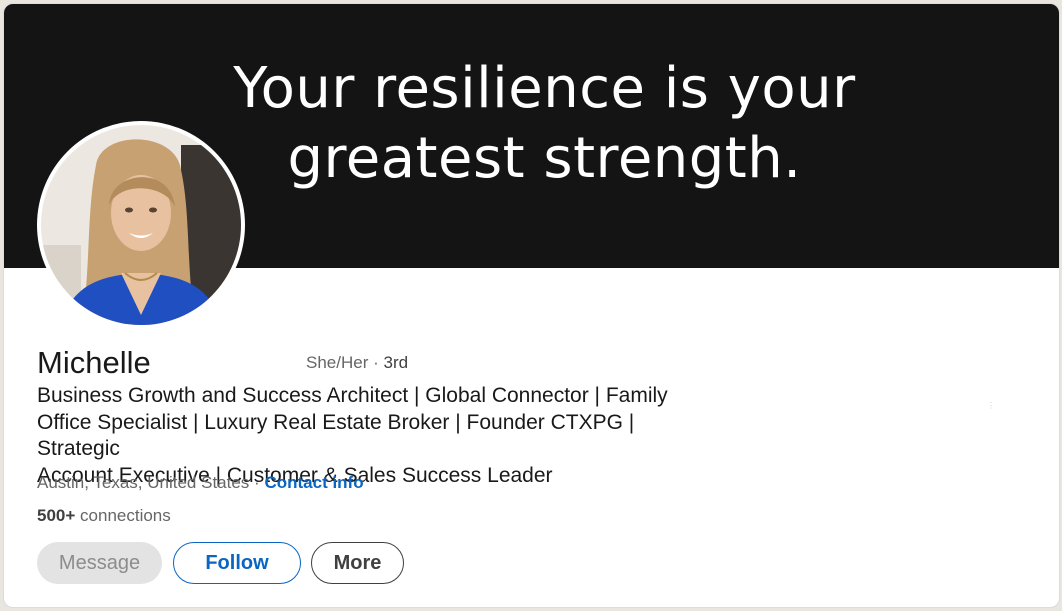 Image resolution: width=1062 pixels, height=611 pixels. Describe the element at coordinates (94, 362) in the screenshot. I see `profile-name: Michelle` at that location.